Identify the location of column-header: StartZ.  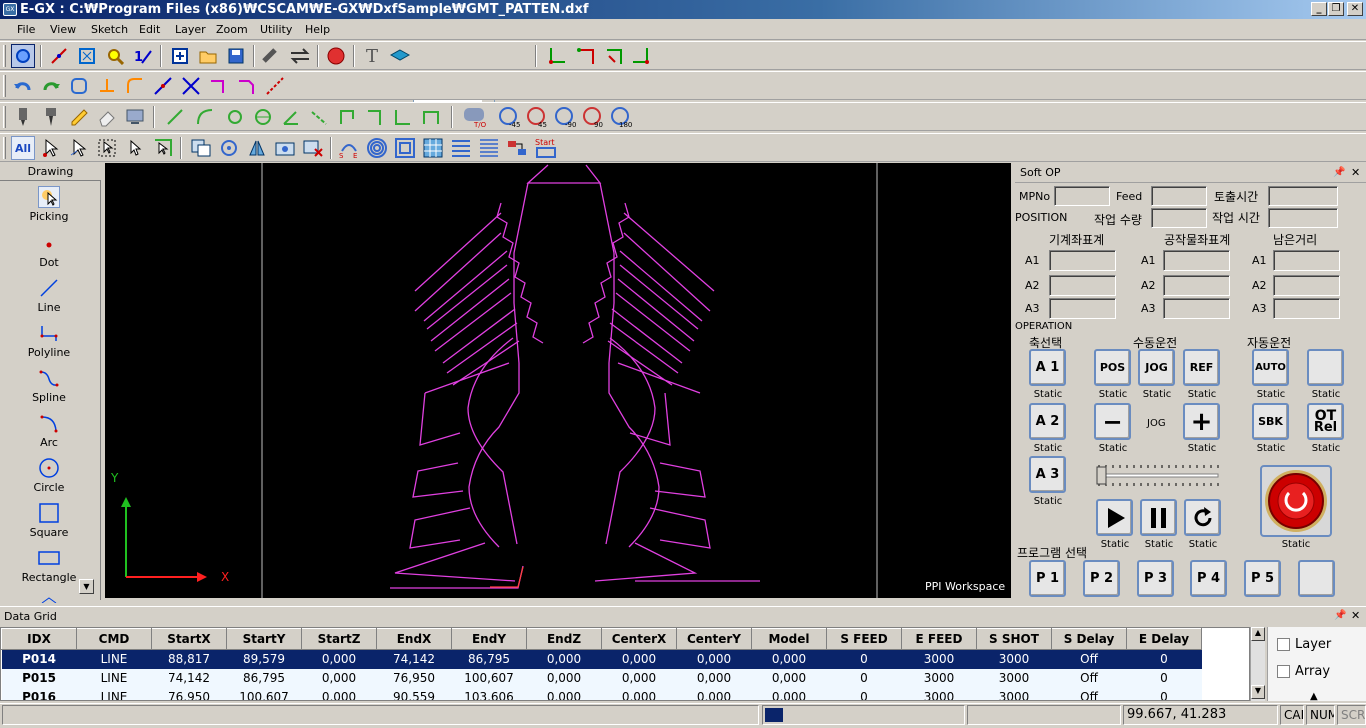
(339, 639).